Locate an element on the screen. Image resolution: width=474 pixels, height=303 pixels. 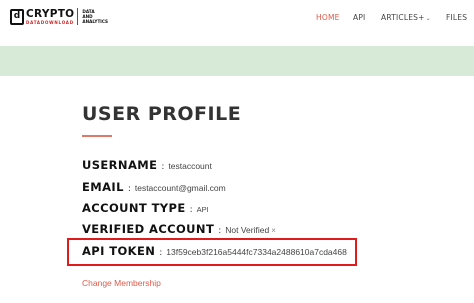
page-banner is located at coordinates (237, 61).